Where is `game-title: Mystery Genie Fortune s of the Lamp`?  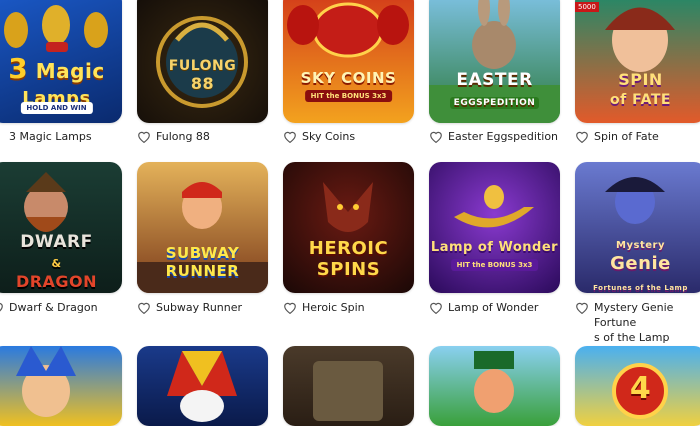 game-title: Mystery Genie Fortune s of the Lamp is located at coordinates (645, 322).